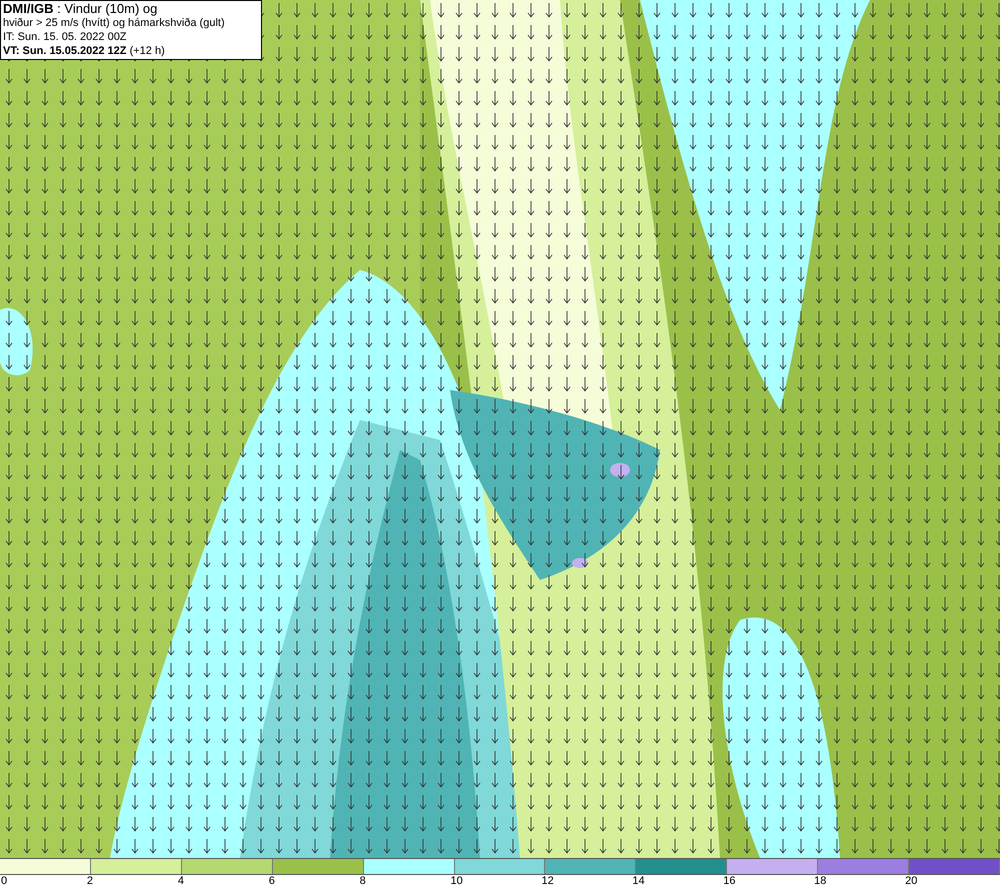 The height and width of the screenshot is (887, 1000). I want to click on legend-label: 12, so click(547, 881).